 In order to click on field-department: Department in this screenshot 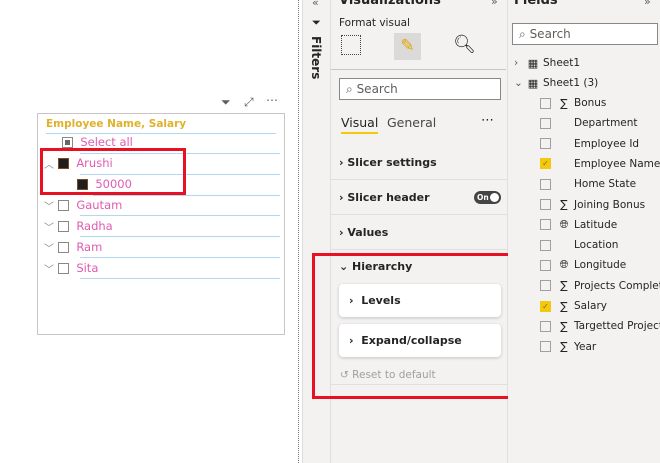, I will do `click(600, 123)`.